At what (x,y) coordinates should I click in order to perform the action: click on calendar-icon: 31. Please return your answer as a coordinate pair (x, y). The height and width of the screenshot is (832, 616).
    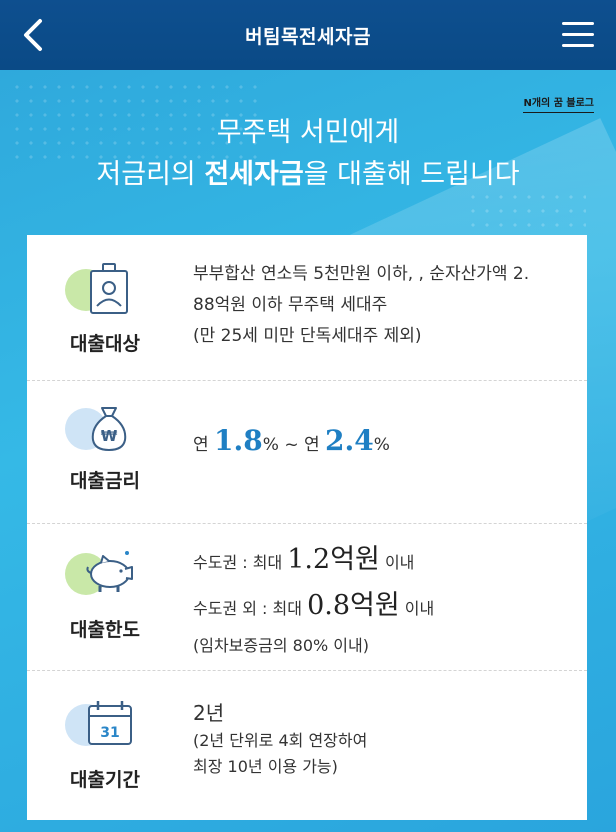
    Looking at the image, I should click on (105, 728).